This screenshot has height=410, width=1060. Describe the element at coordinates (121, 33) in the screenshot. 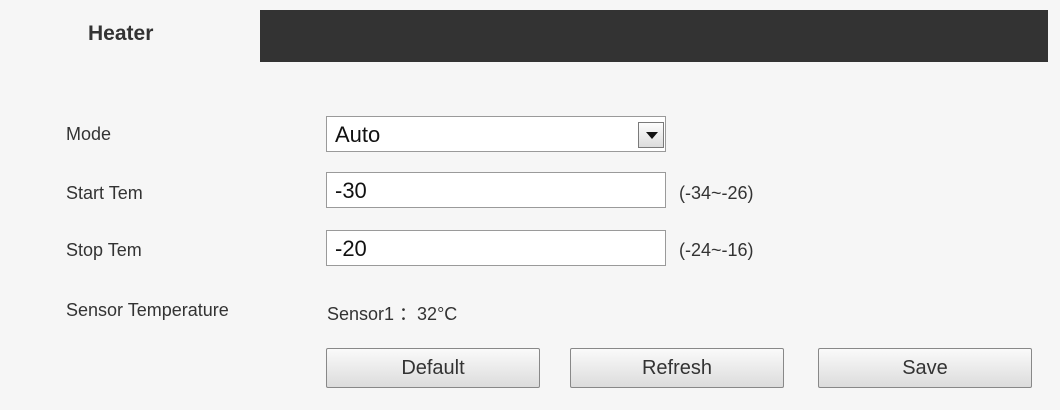

I see `tab-heater-label: Heater` at that location.